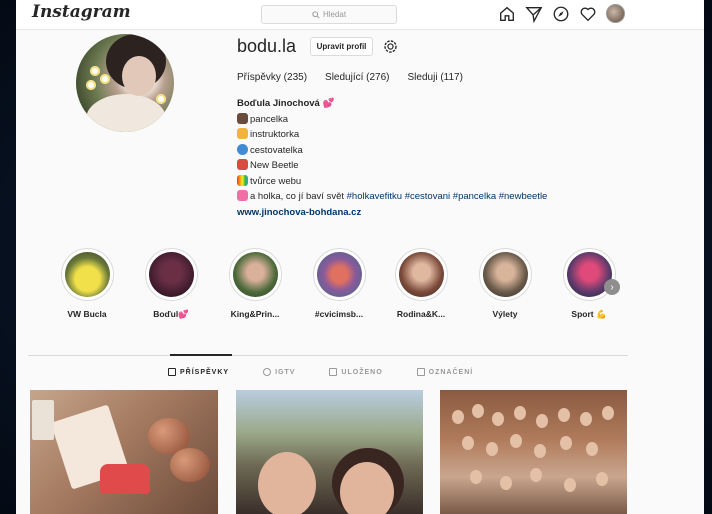 Image resolution: width=712 pixels, height=514 pixels. What do you see at coordinates (201, 355) in the screenshot?
I see `active-tab-indicator` at bounding box center [201, 355].